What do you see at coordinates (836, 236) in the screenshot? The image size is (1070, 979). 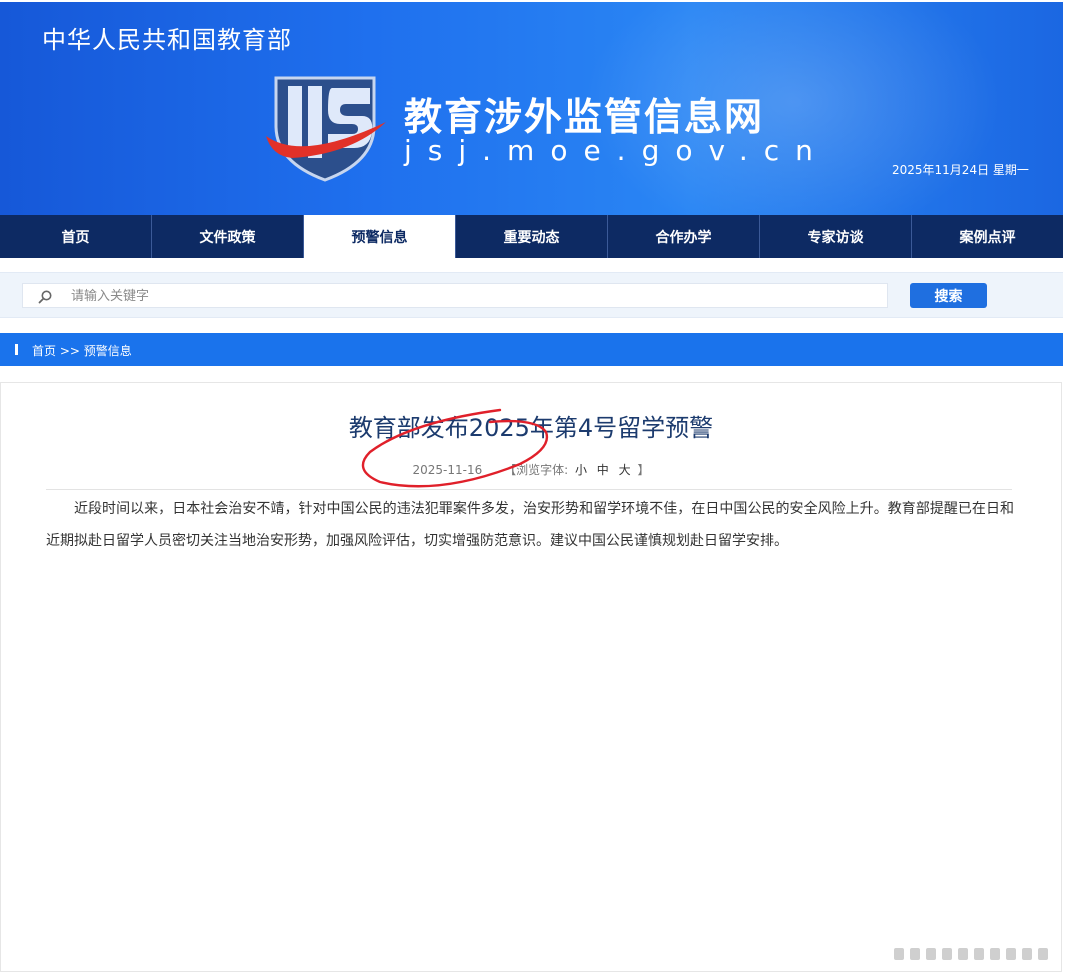 I see `nav-item-expert-interviews: 专家访谈` at bounding box center [836, 236].